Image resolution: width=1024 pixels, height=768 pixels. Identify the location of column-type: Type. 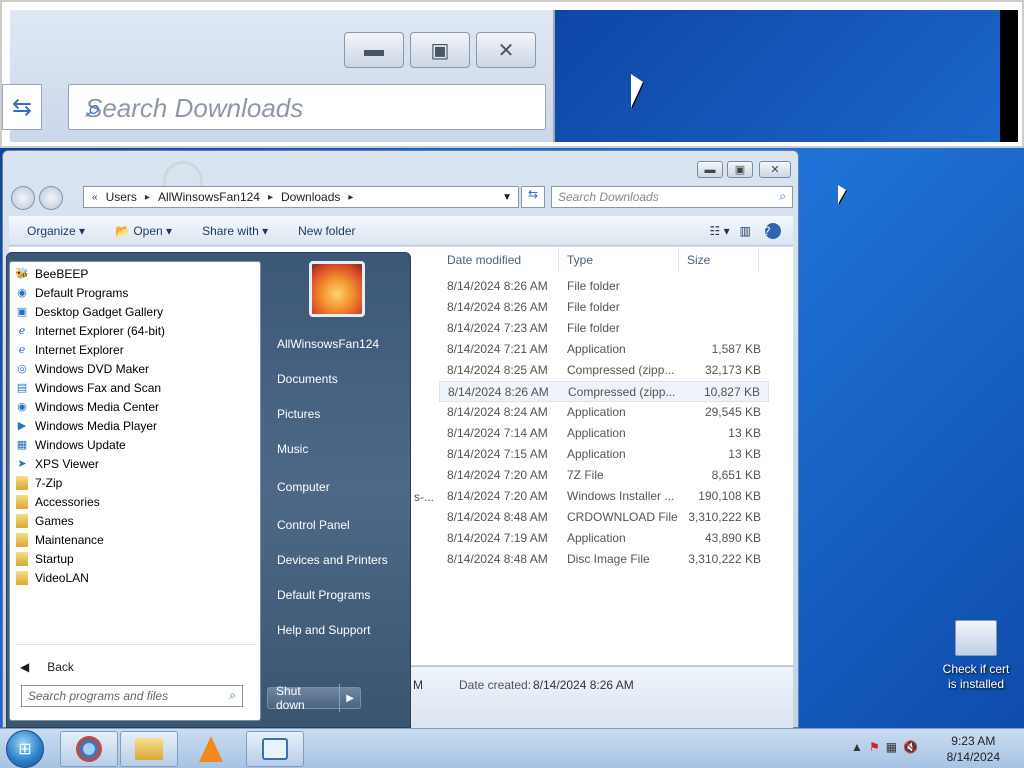
(619, 259).